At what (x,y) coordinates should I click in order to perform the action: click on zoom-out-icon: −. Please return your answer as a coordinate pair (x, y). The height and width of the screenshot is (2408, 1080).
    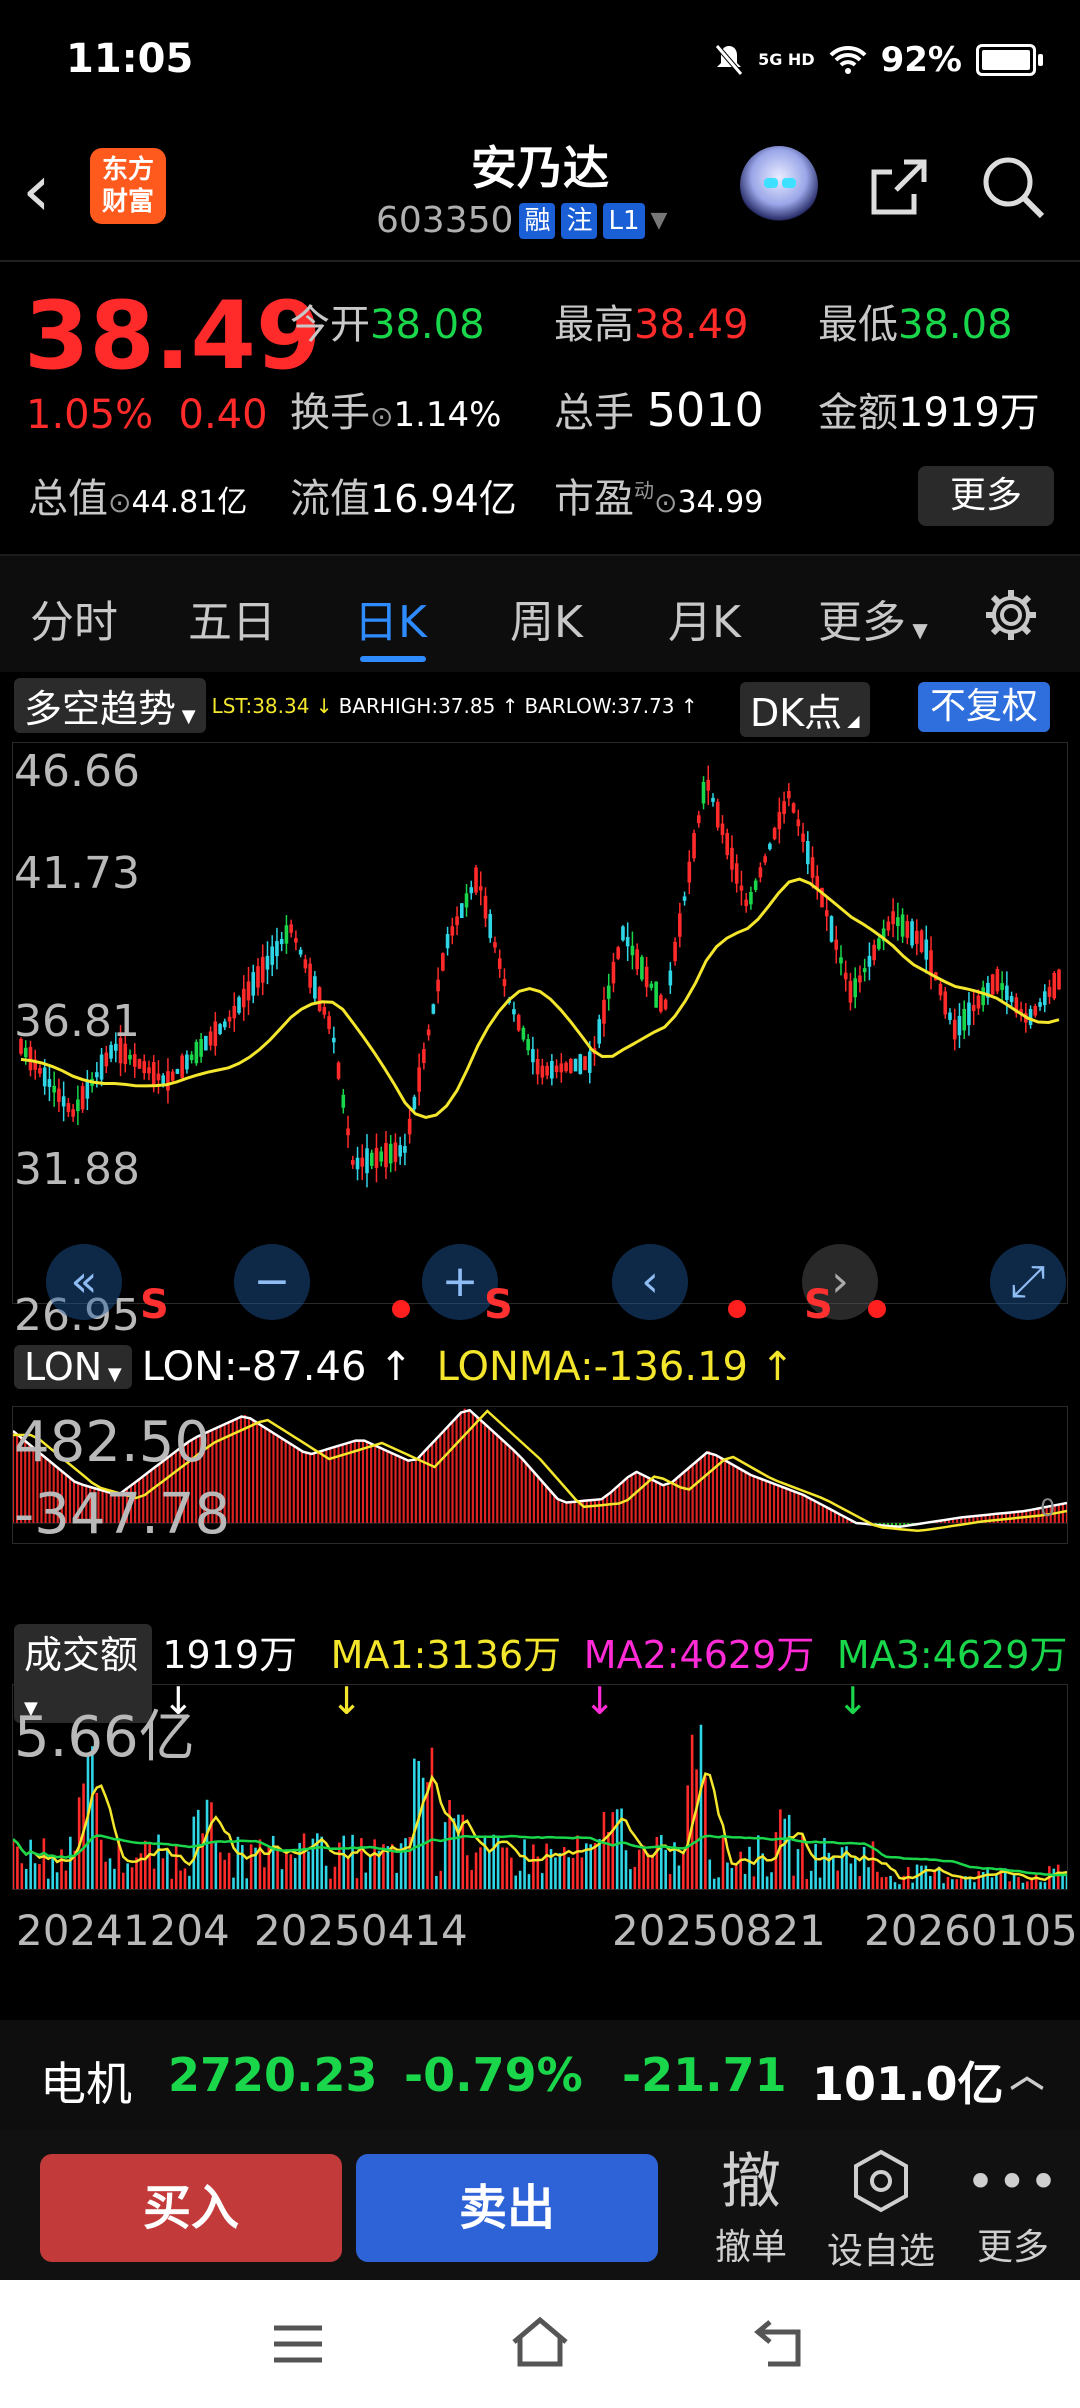
    Looking at the image, I should click on (272, 1282).